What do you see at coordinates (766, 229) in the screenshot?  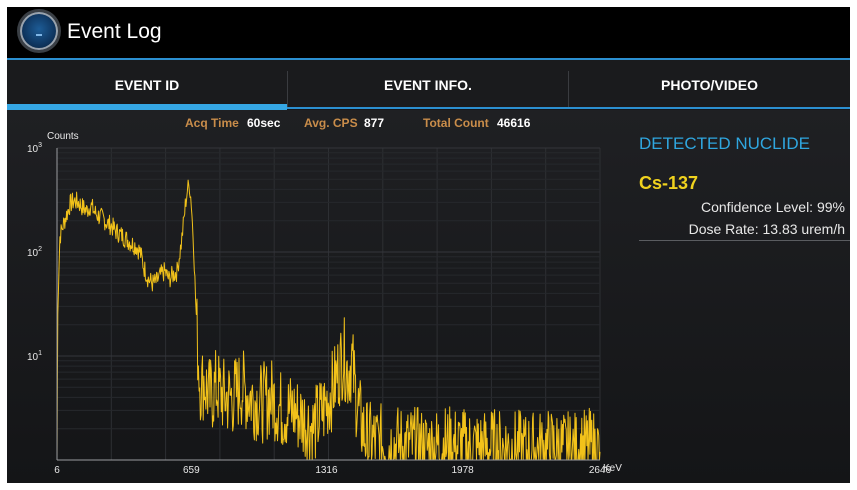 I see `dose-rate: Dose Rate: 13.83 urem/h` at bounding box center [766, 229].